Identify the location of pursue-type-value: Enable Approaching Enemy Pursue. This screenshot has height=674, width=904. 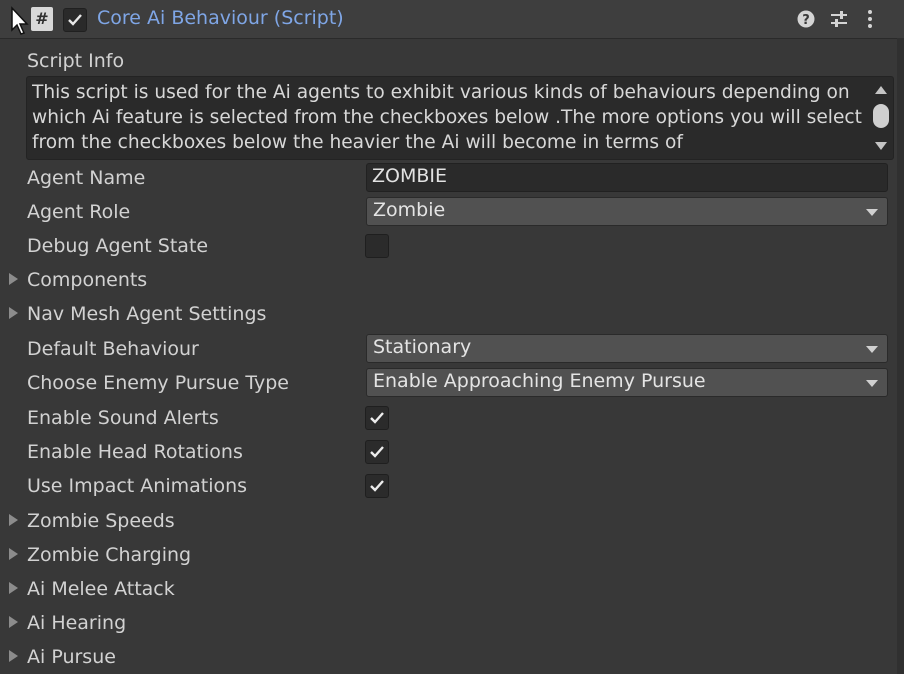
(539, 381).